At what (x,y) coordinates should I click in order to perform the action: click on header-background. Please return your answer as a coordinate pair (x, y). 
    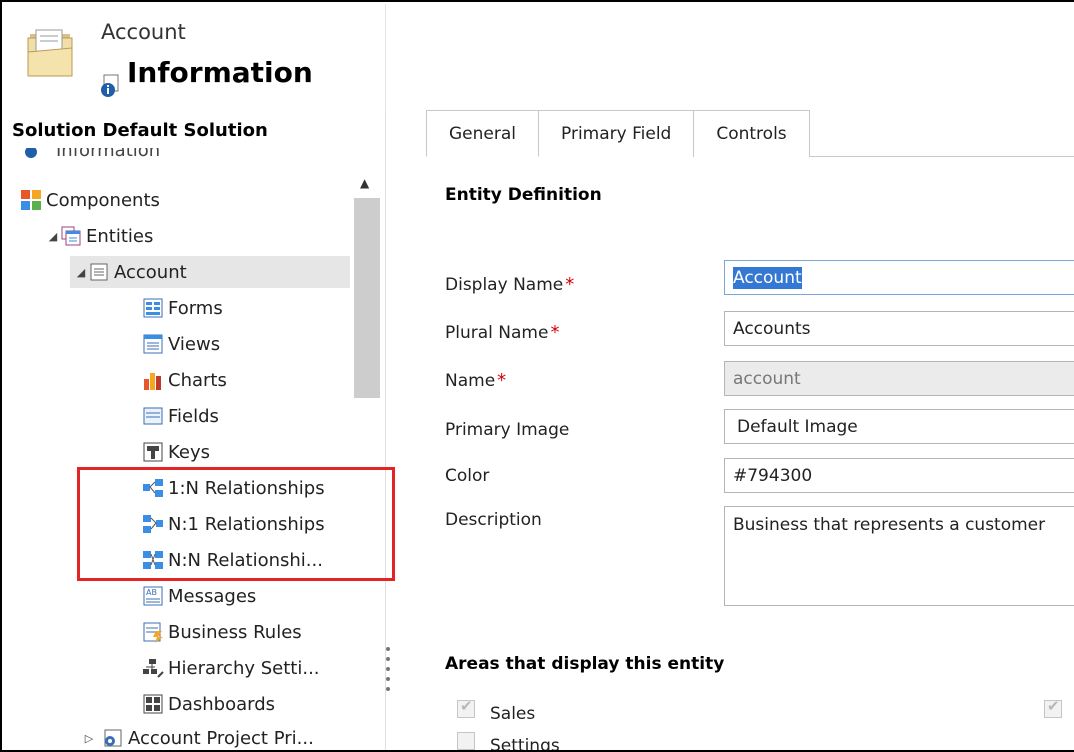
    Looking at the image, I should click on (730, 57).